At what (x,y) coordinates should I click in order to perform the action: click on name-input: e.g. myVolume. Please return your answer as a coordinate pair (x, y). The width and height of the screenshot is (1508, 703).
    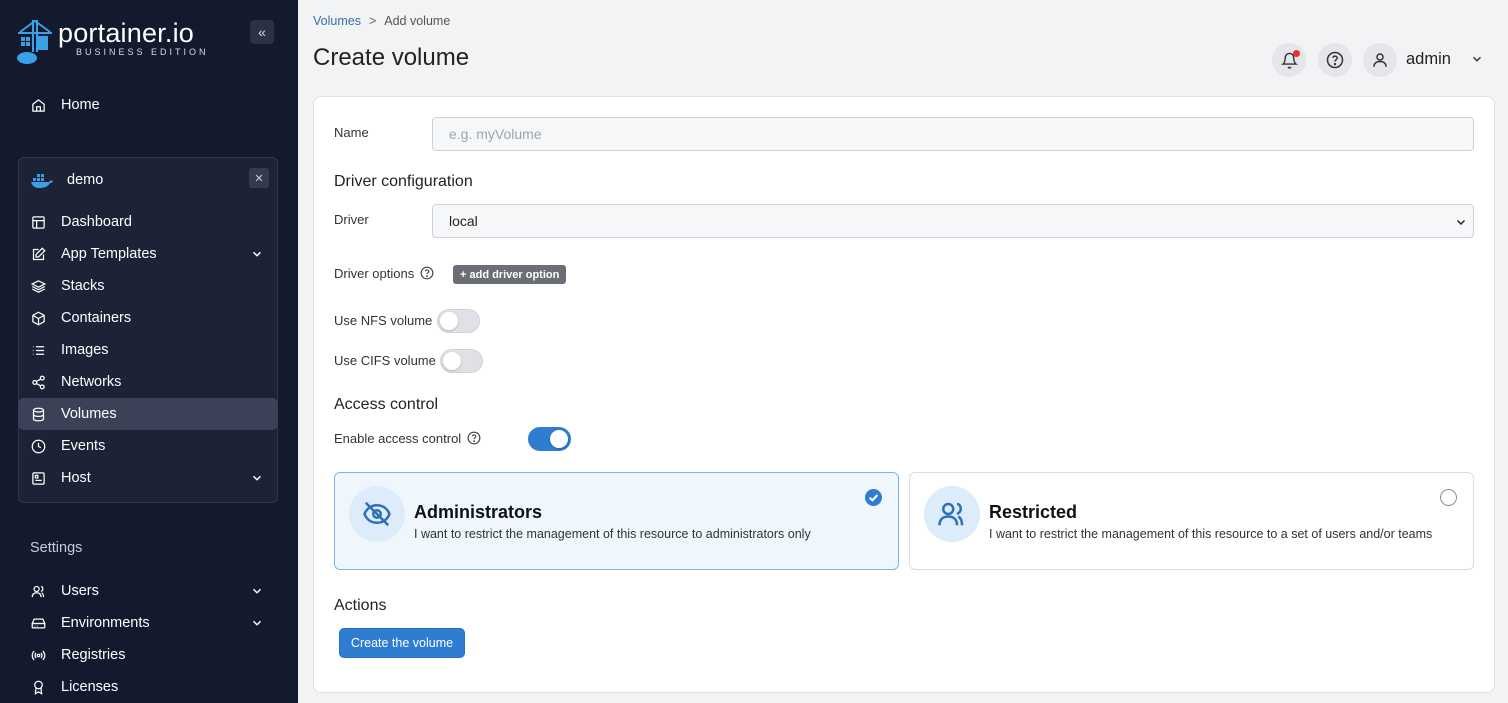
    Looking at the image, I should click on (953, 134).